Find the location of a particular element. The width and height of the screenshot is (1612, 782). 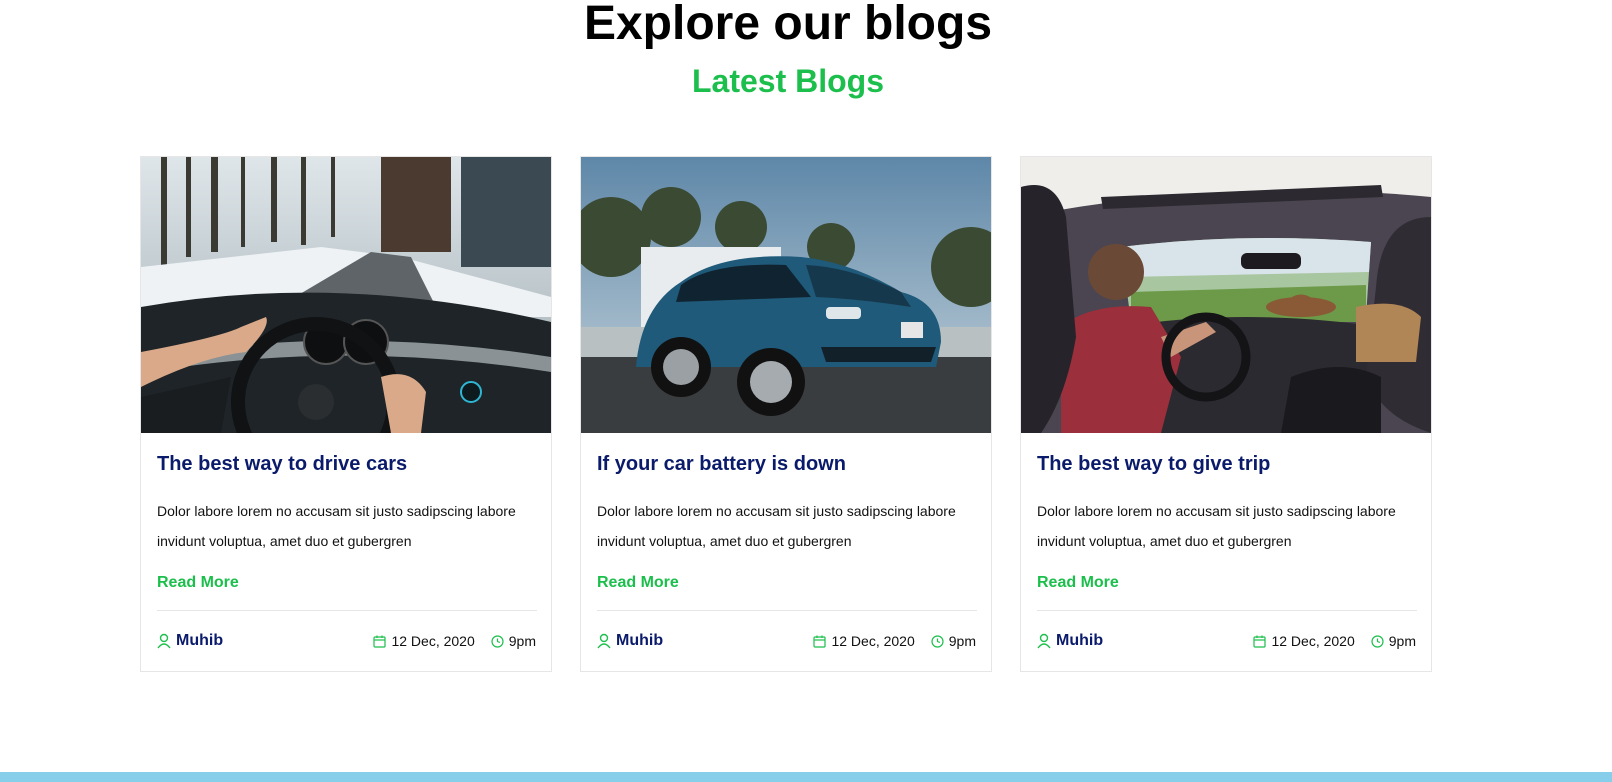

footer-bar is located at coordinates (806, 777).